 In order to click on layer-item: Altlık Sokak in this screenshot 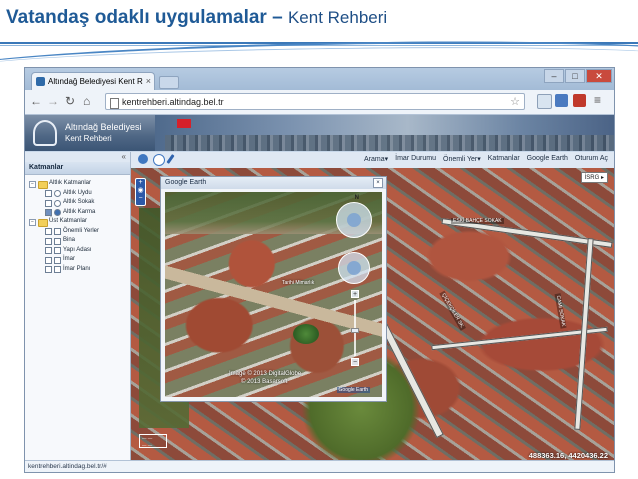, I will do `click(77, 203)`.